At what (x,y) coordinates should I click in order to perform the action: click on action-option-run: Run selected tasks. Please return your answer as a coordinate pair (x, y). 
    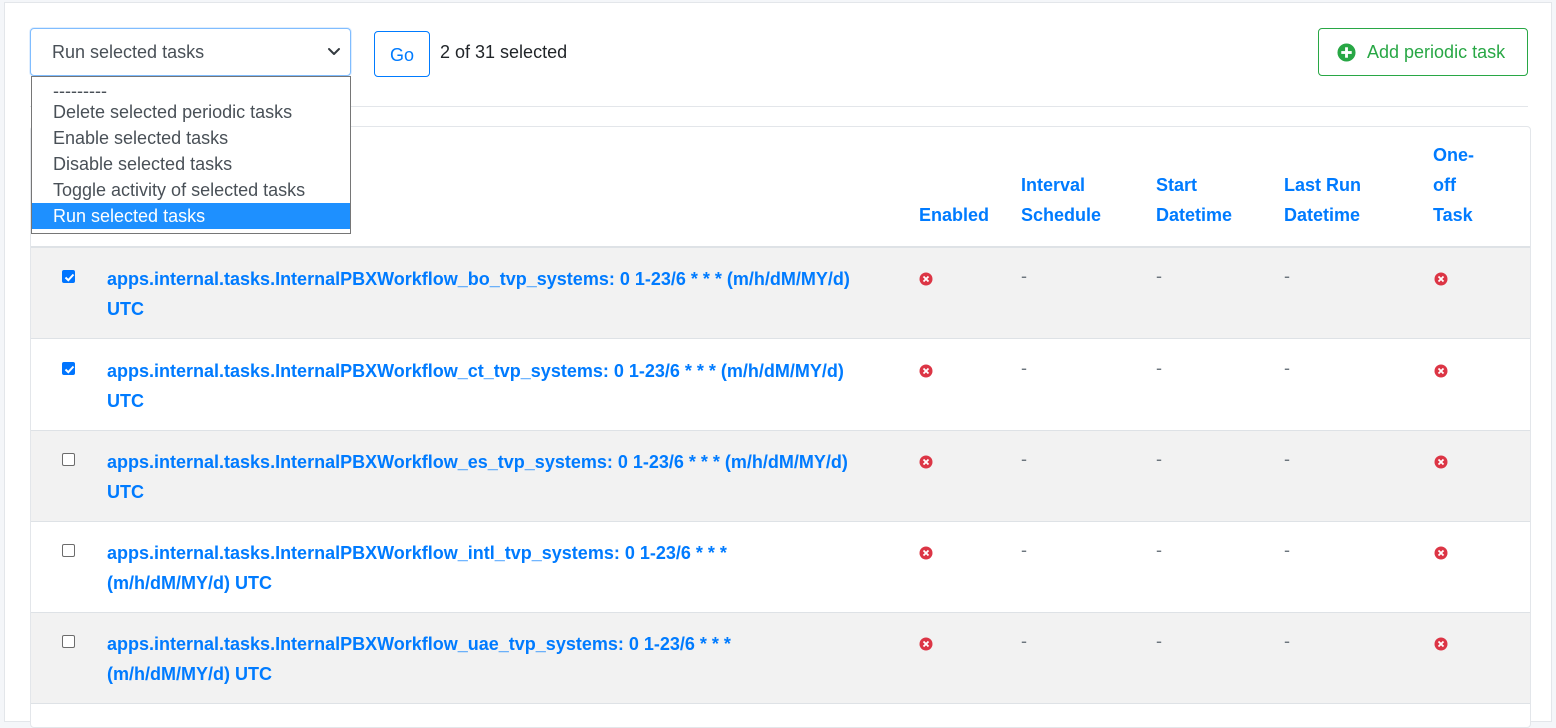
    Looking at the image, I should click on (191, 216).